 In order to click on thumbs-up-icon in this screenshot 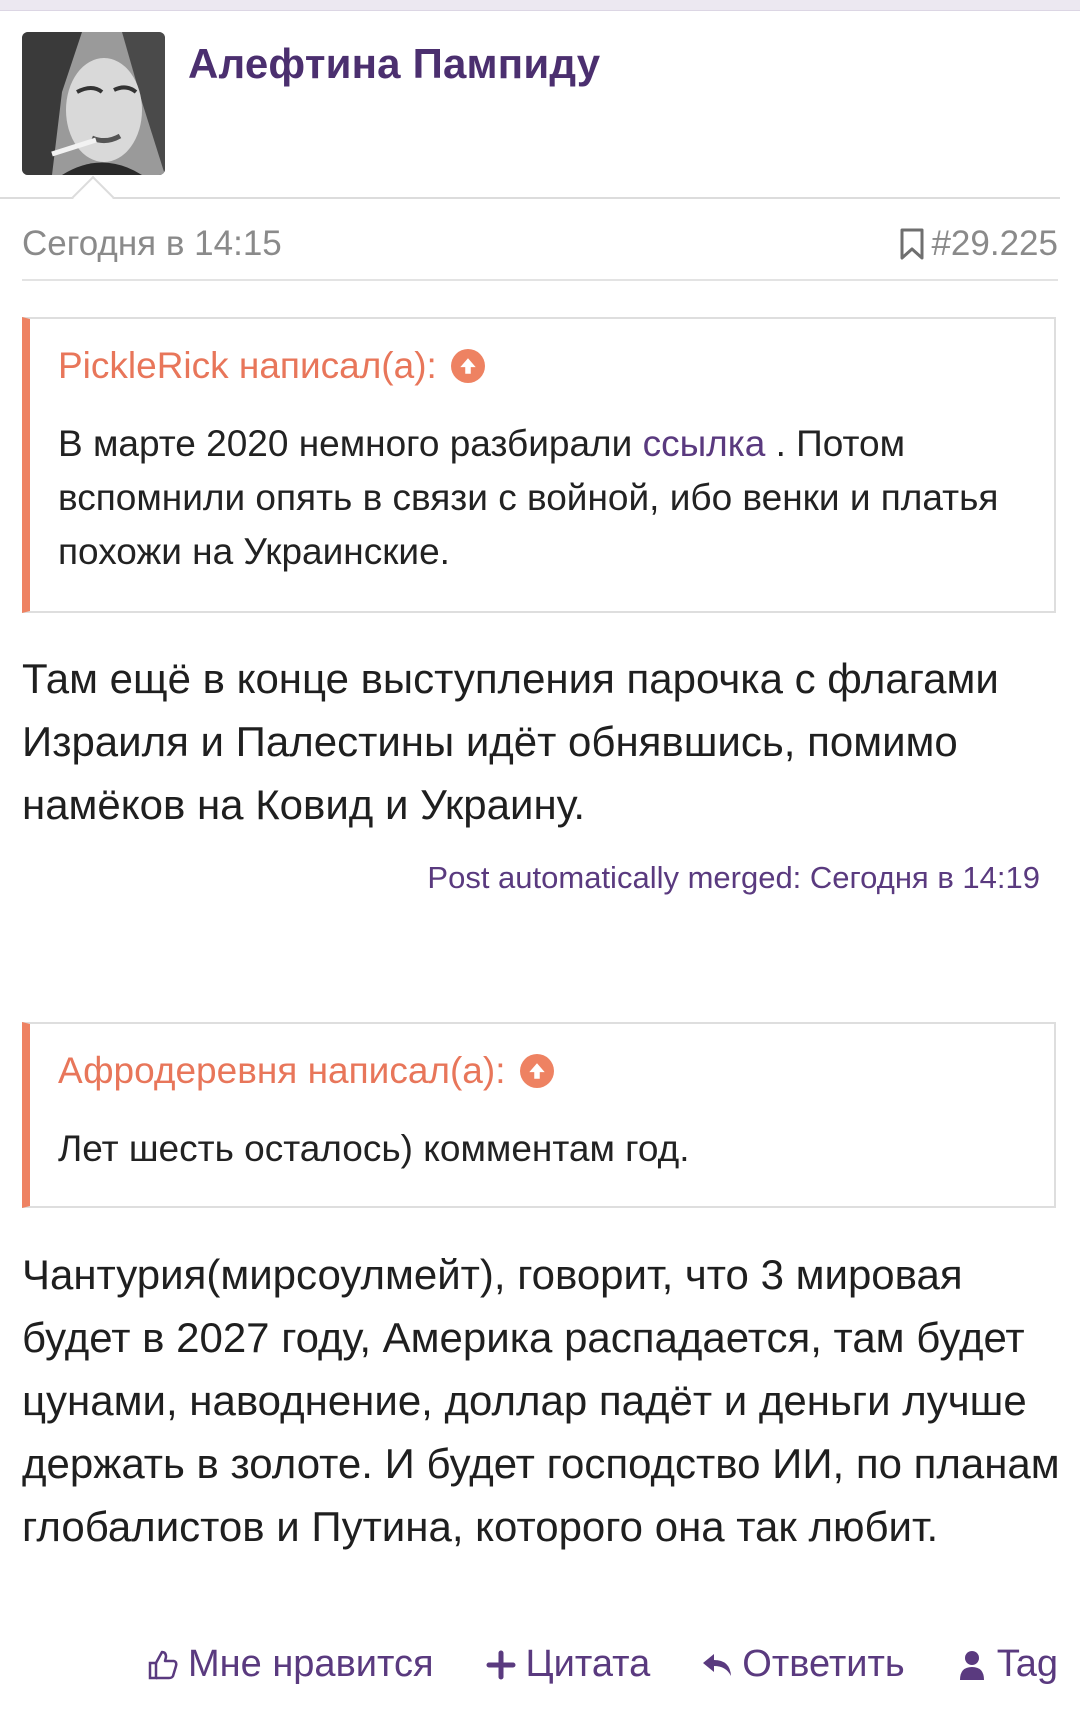, I will do `click(163, 1664)`.